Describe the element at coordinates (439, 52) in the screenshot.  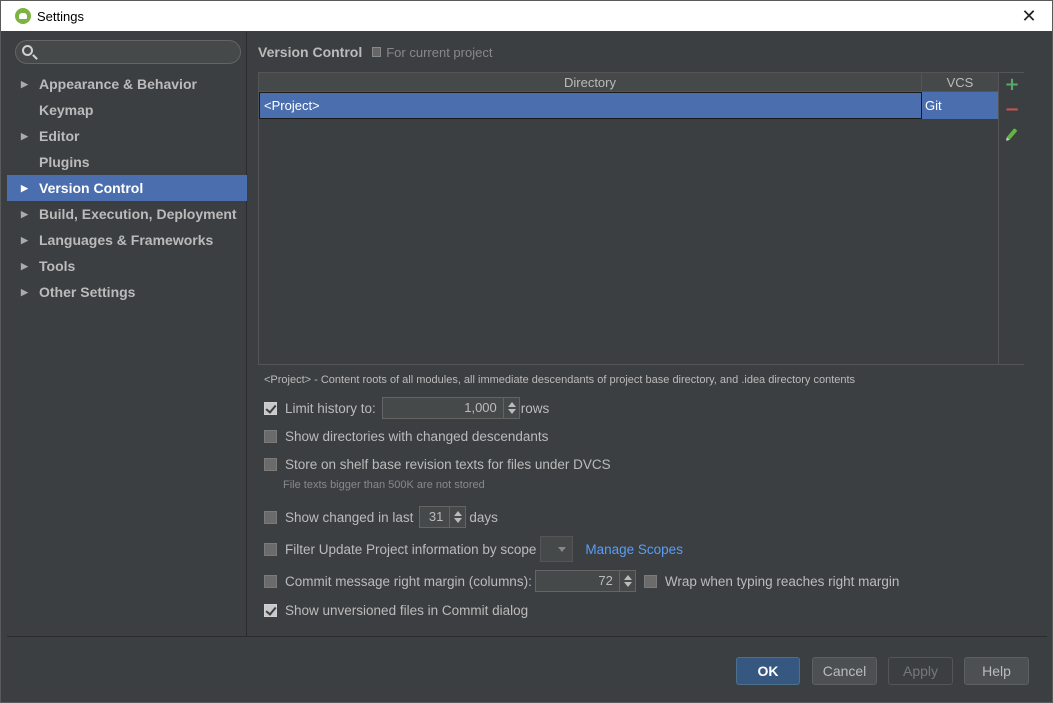
I see `scope-note: For current project` at that location.